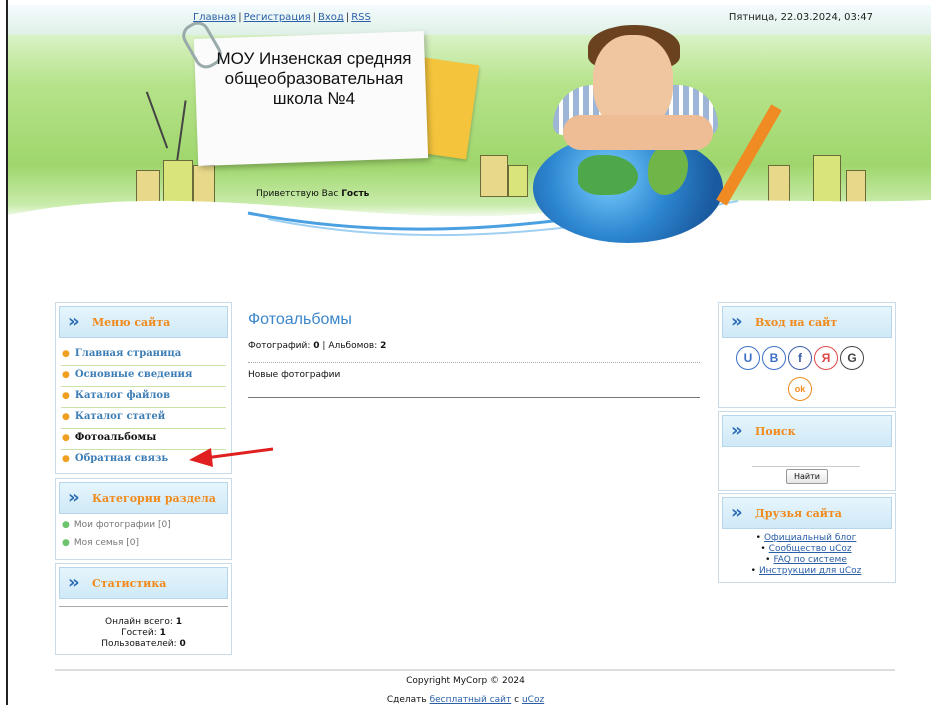 This screenshot has width=931, height=705. What do you see at coordinates (279, 346) in the screenshot?
I see `photos-label: Фотографий:` at bounding box center [279, 346].